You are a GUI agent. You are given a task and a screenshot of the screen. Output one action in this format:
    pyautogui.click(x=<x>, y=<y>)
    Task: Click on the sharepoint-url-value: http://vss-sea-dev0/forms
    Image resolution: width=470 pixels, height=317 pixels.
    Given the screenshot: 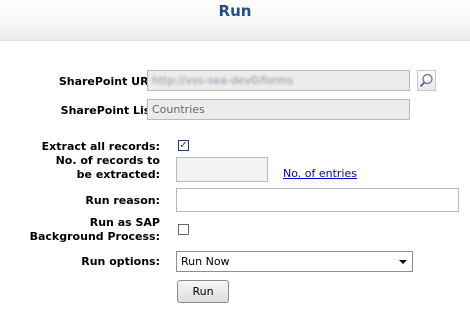 What is the action you would take?
    pyautogui.click(x=223, y=80)
    